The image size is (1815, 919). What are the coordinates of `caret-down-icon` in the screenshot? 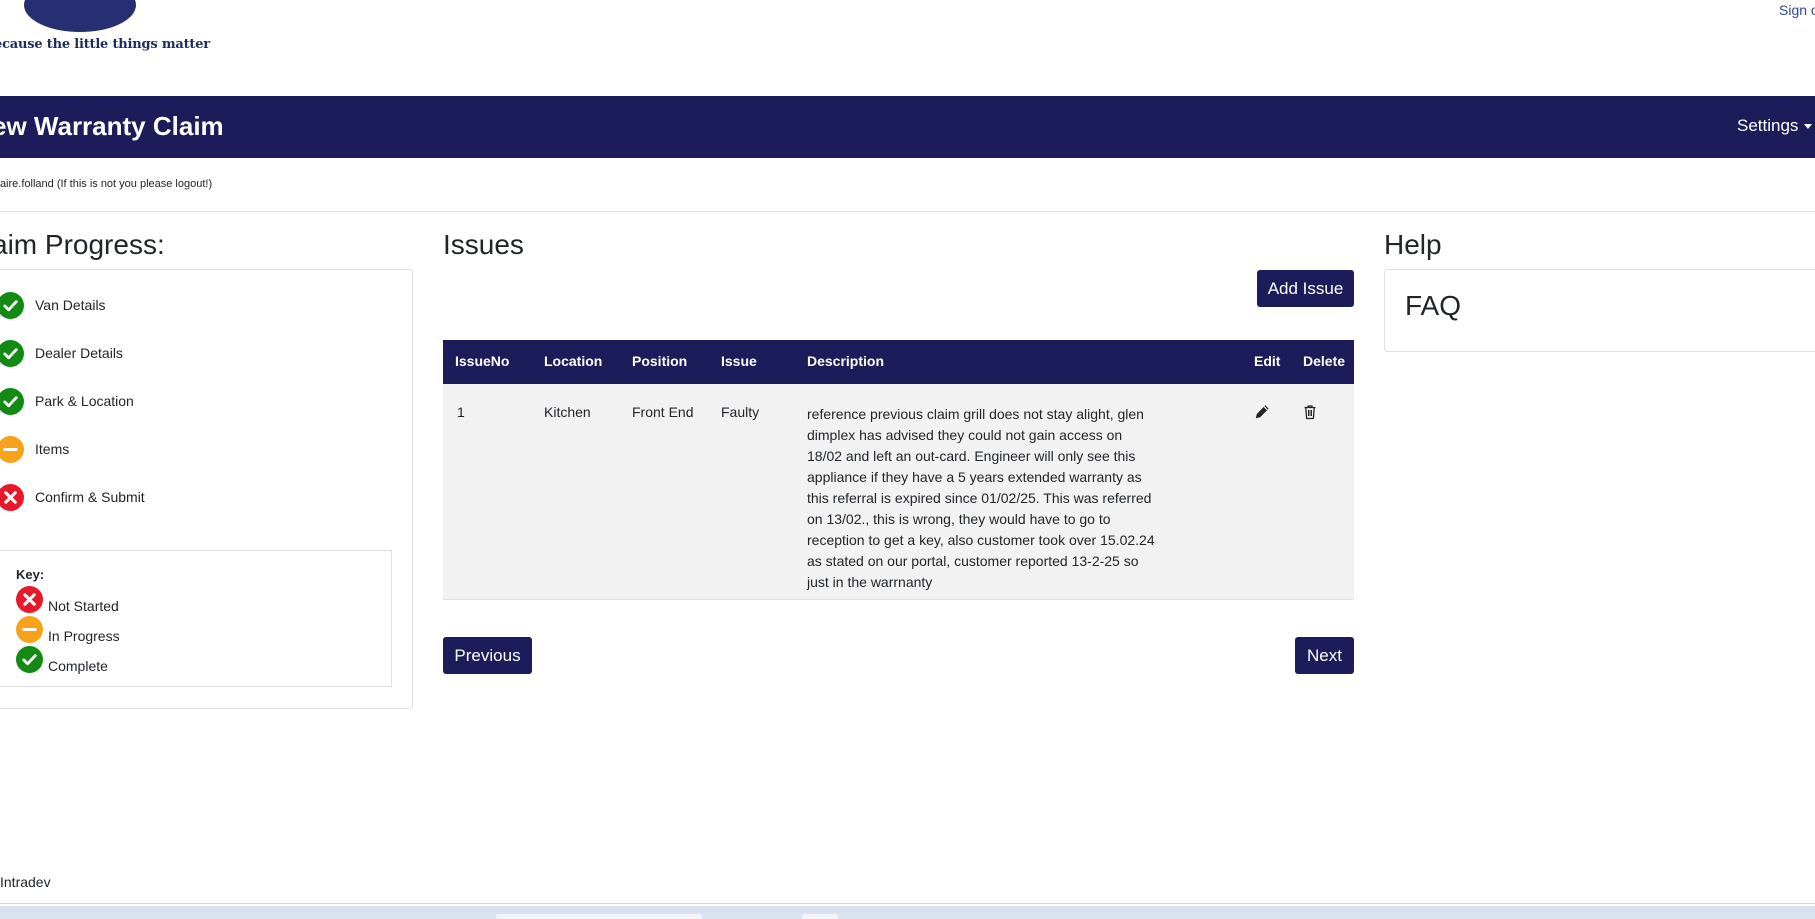 It's located at (1808, 127).